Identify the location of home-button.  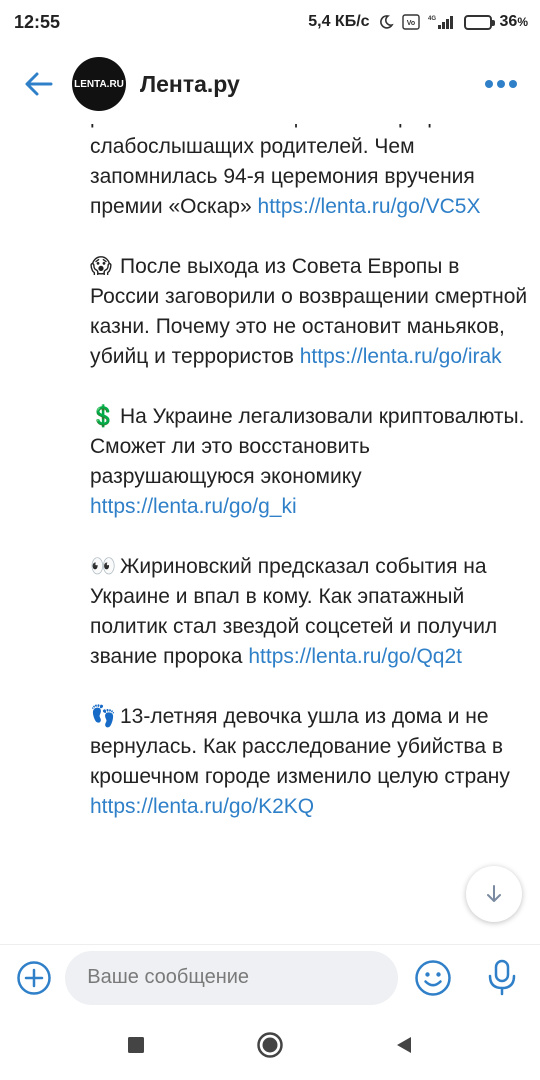
(270, 1045).